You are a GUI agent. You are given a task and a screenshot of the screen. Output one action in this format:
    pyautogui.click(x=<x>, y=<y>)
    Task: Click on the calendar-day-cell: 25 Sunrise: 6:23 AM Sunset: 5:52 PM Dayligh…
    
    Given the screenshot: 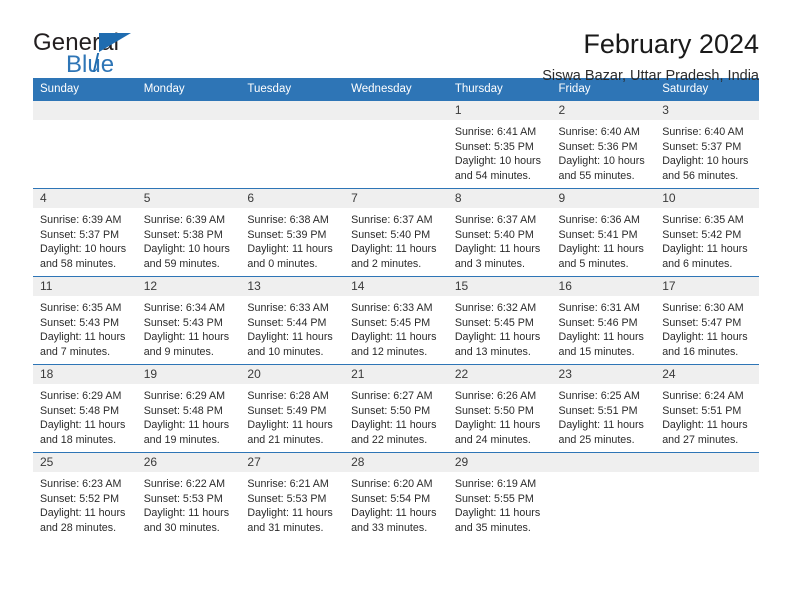 What is the action you would take?
    pyautogui.click(x=85, y=496)
    